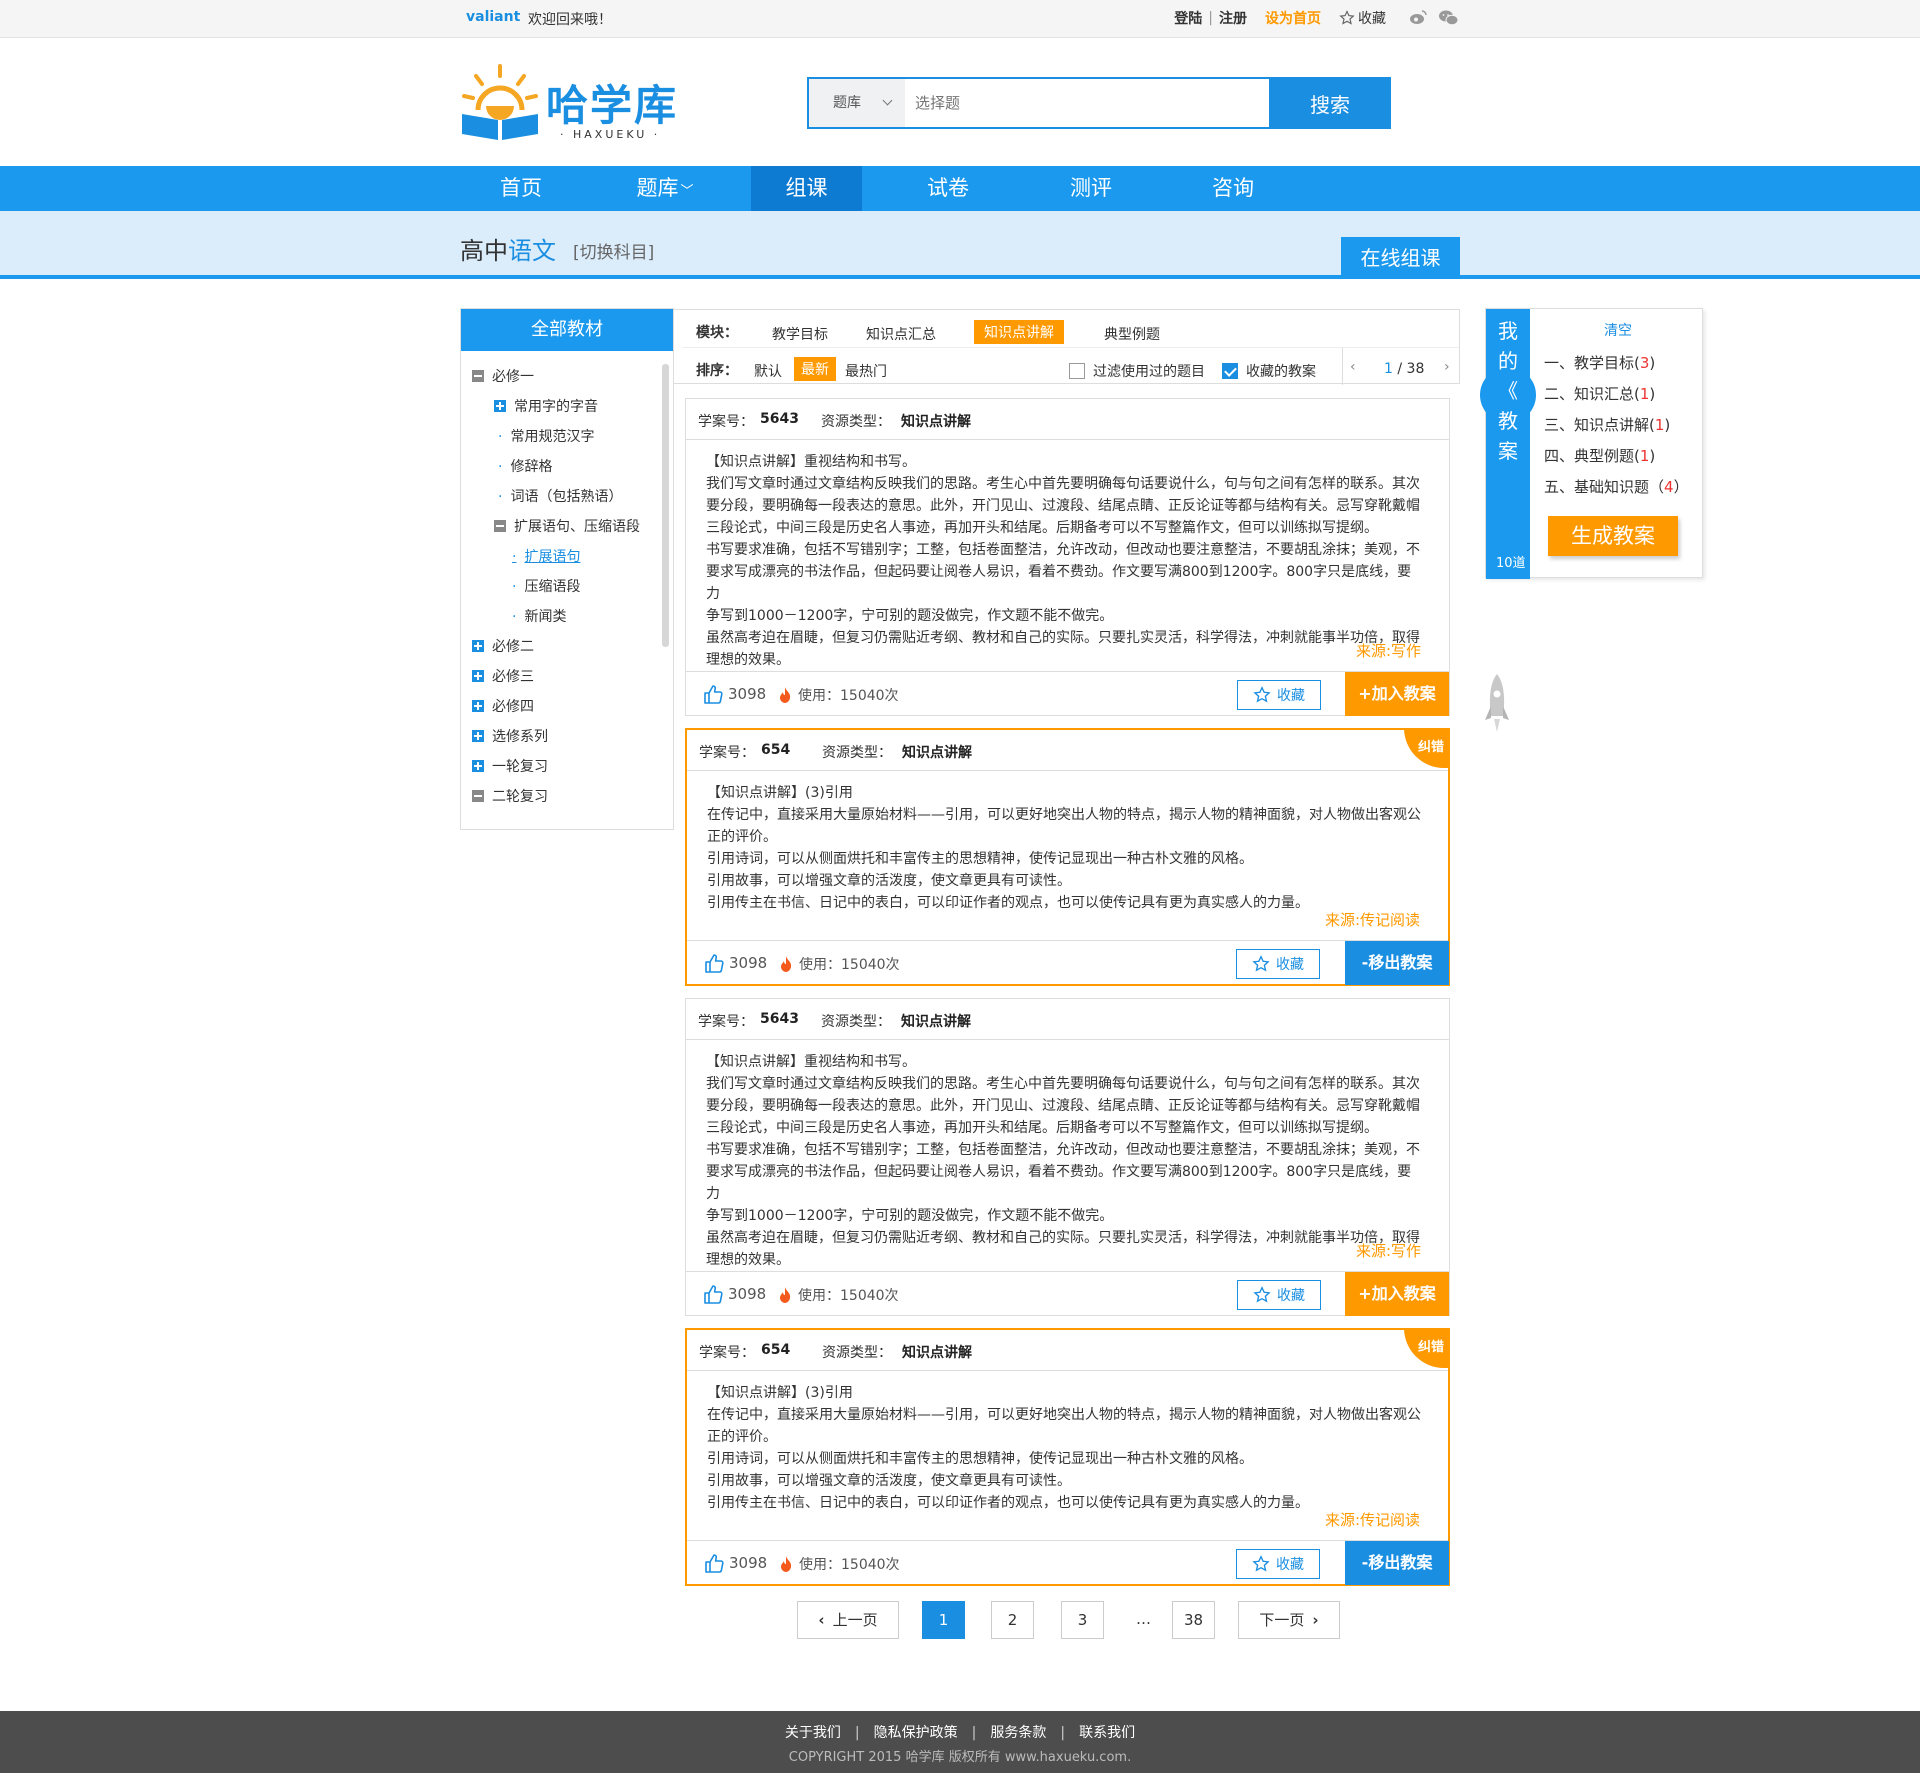  What do you see at coordinates (1193, 1620) in the screenshot?
I see `page-button: 38` at bounding box center [1193, 1620].